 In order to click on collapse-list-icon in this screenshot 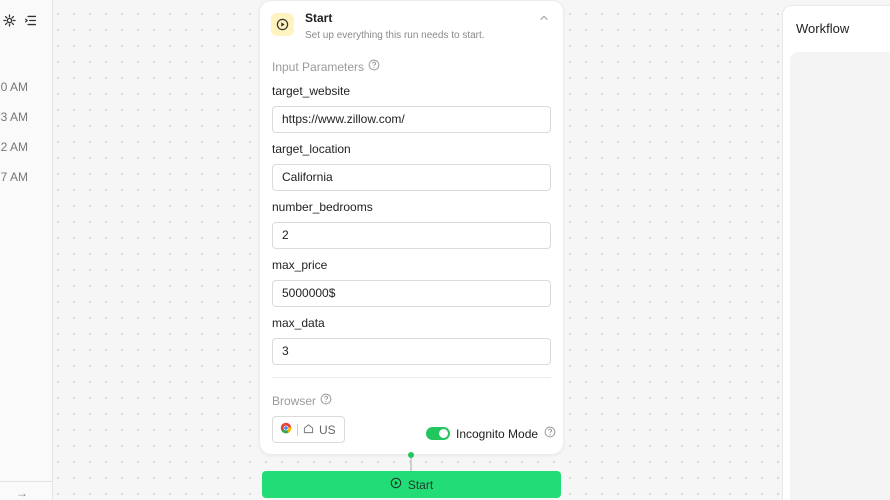, I will do `click(30, 20)`.